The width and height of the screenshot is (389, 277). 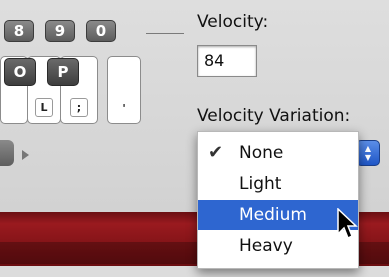 I want to click on menu-item-heavy-label: Heavy, so click(x=266, y=246).